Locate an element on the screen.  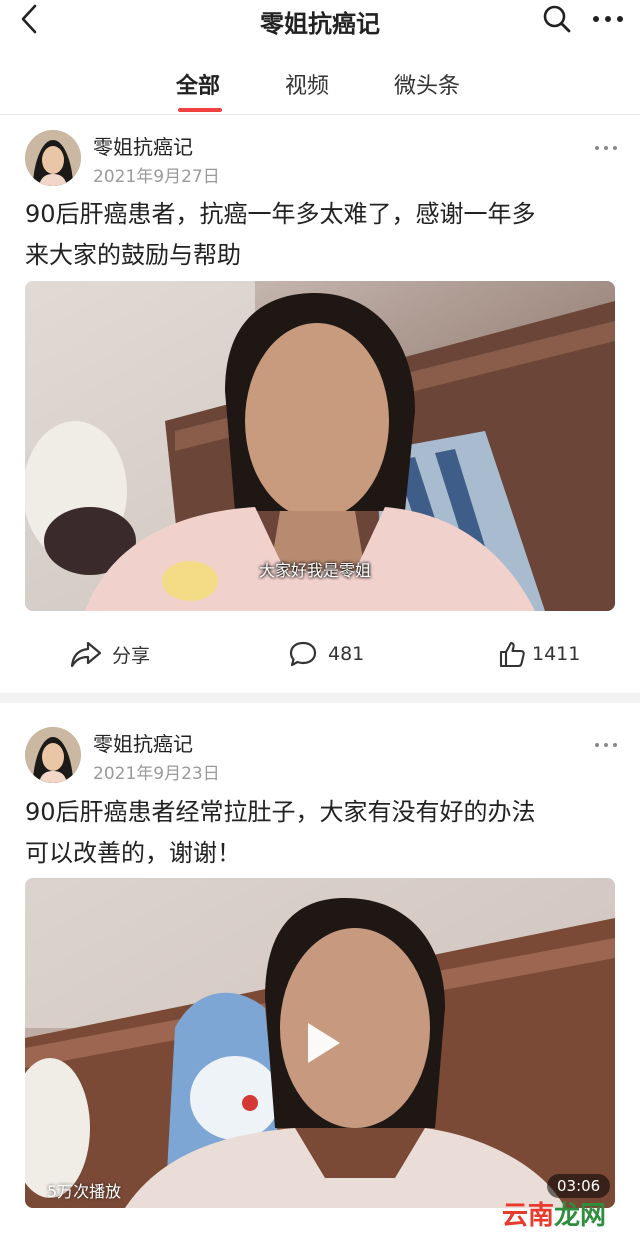
more-button is located at coordinates (608, 19).